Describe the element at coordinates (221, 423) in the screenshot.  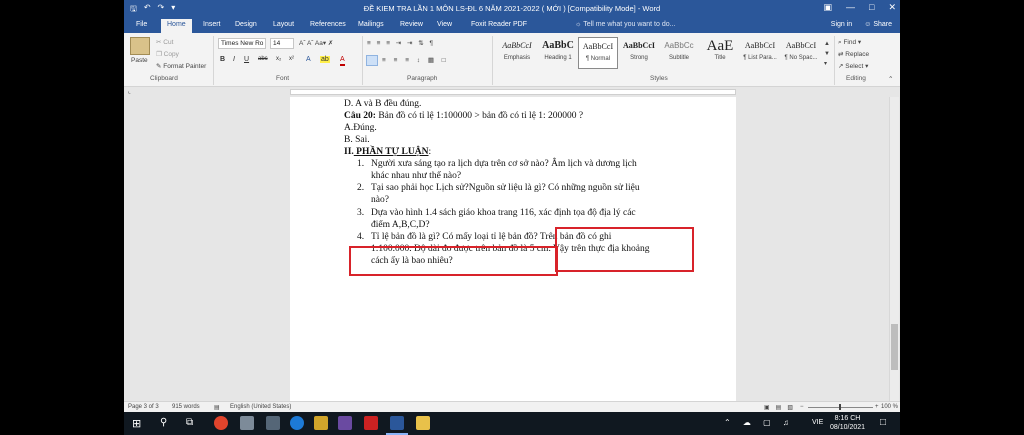
I see `chrome-icon` at that location.